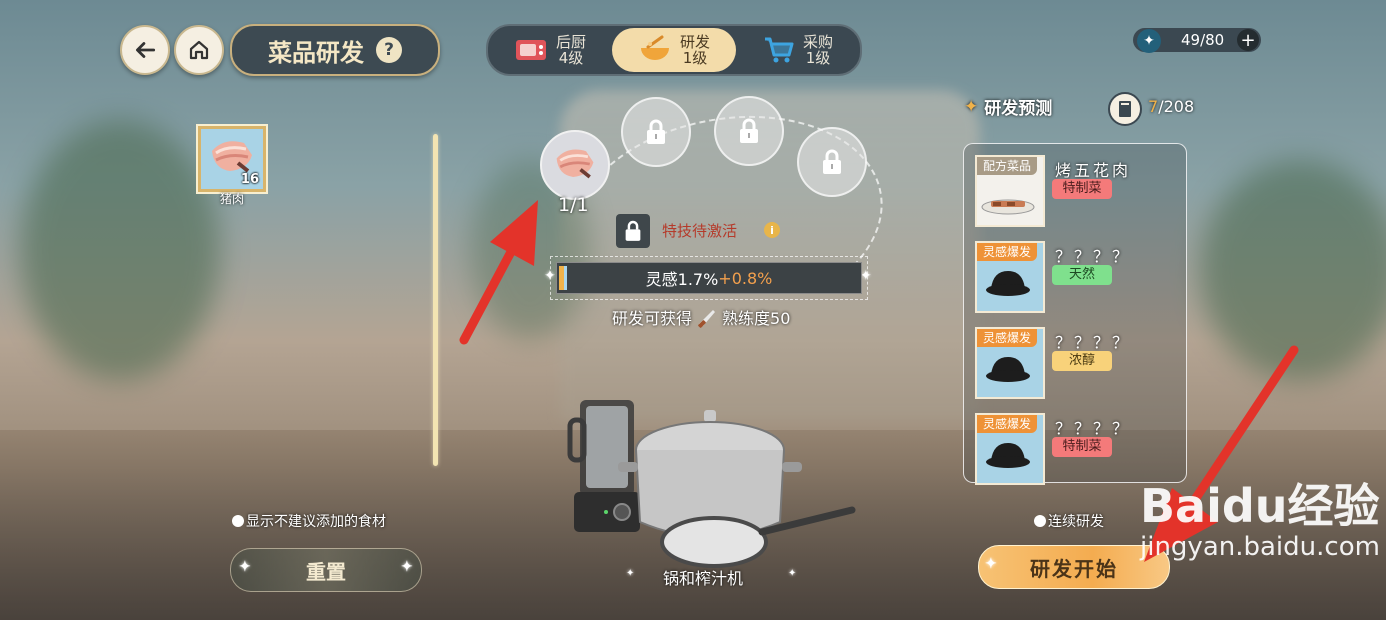 The image size is (1386, 620). Describe the element at coordinates (711, 482) in the screenshot. I see `pot-and-juicer-illustration` at that location.